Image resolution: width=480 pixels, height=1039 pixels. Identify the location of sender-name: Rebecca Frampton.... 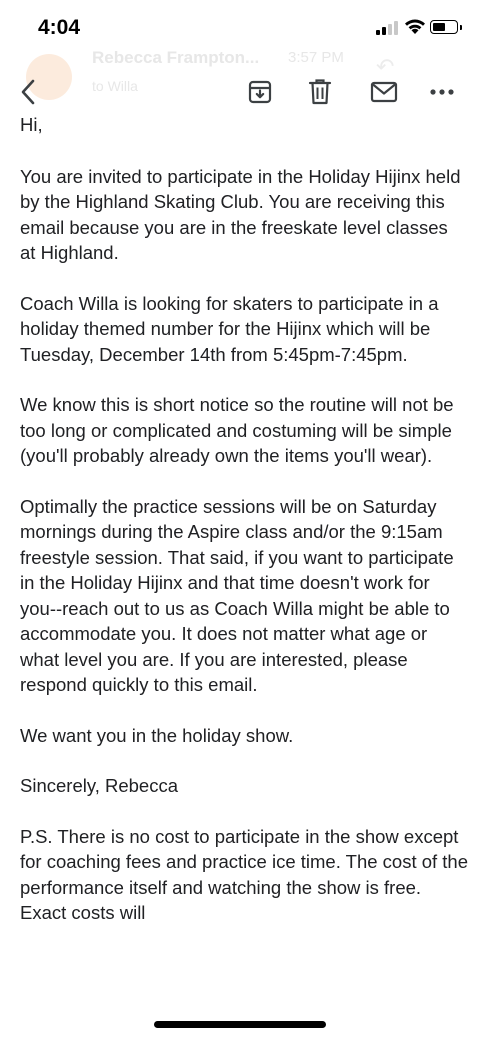
(176, 57).